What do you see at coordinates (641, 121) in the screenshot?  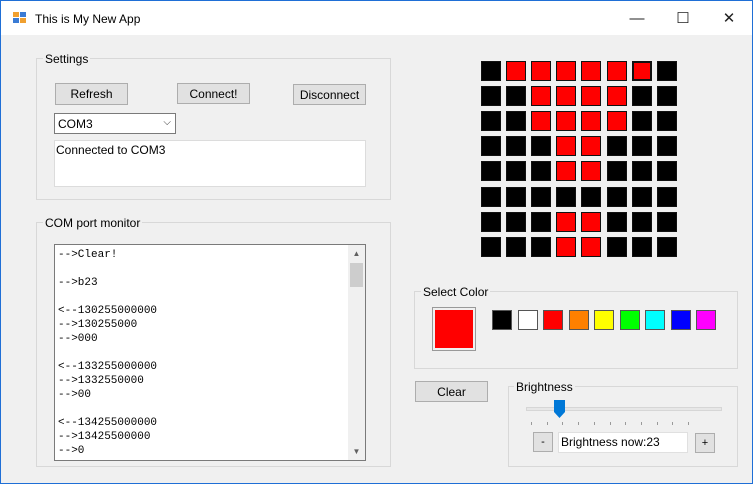 I see `led-cell-r2-c6` at bounding box center [641, 121].